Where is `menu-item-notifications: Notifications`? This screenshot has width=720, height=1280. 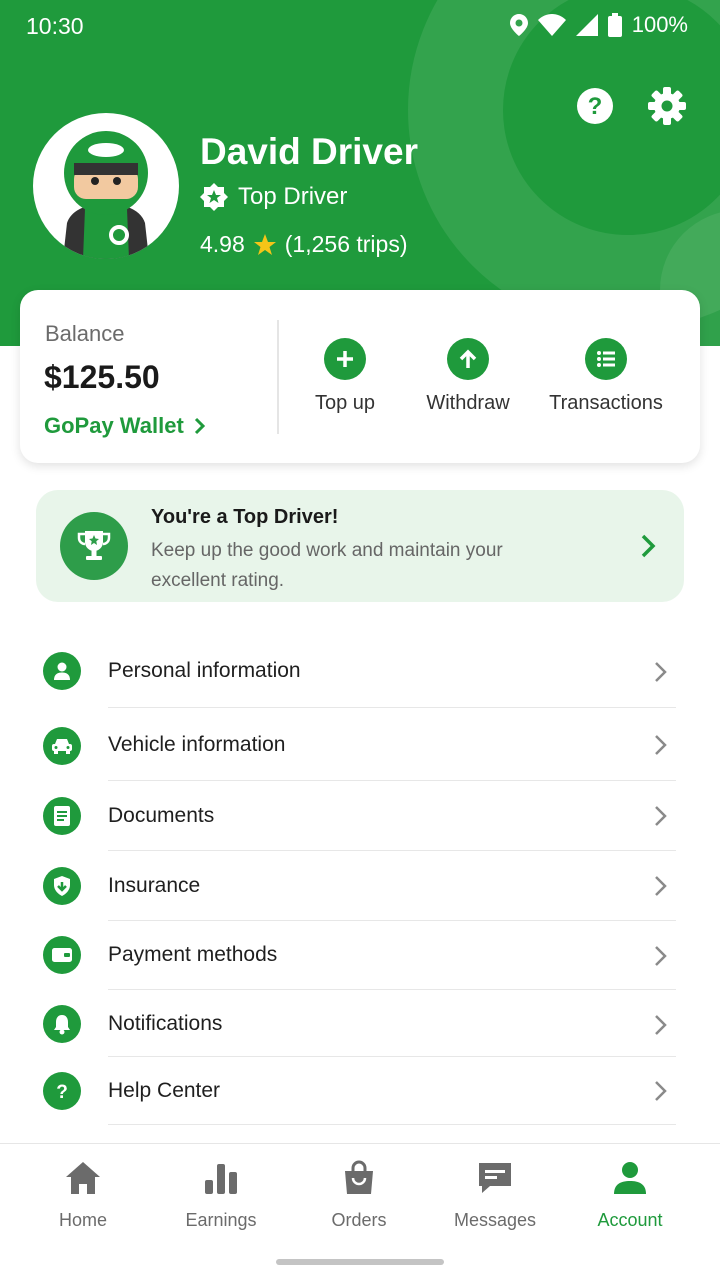 menu-item-notifications: Notifications is located at coordinates (360, 1024).